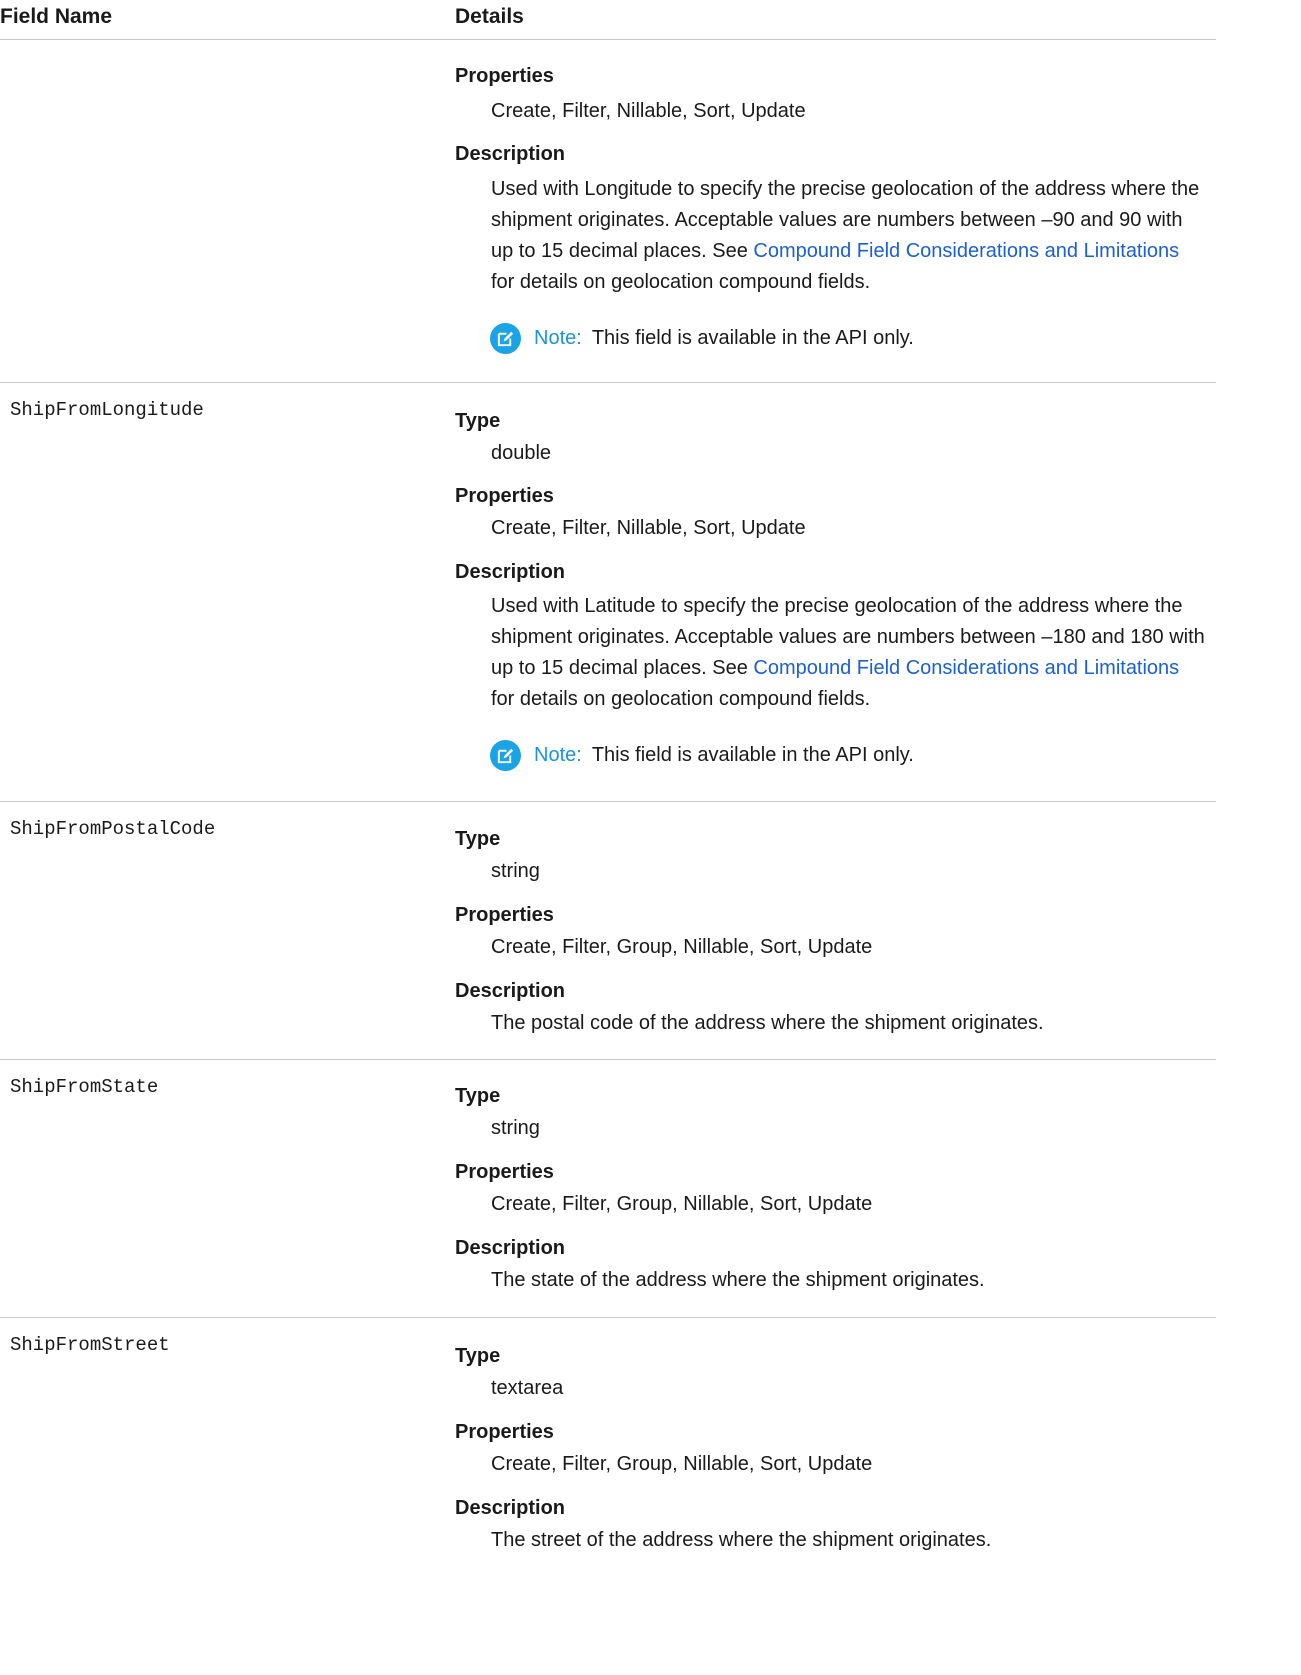  I want to click on table-header: Field Name Details, so click(608, 20).